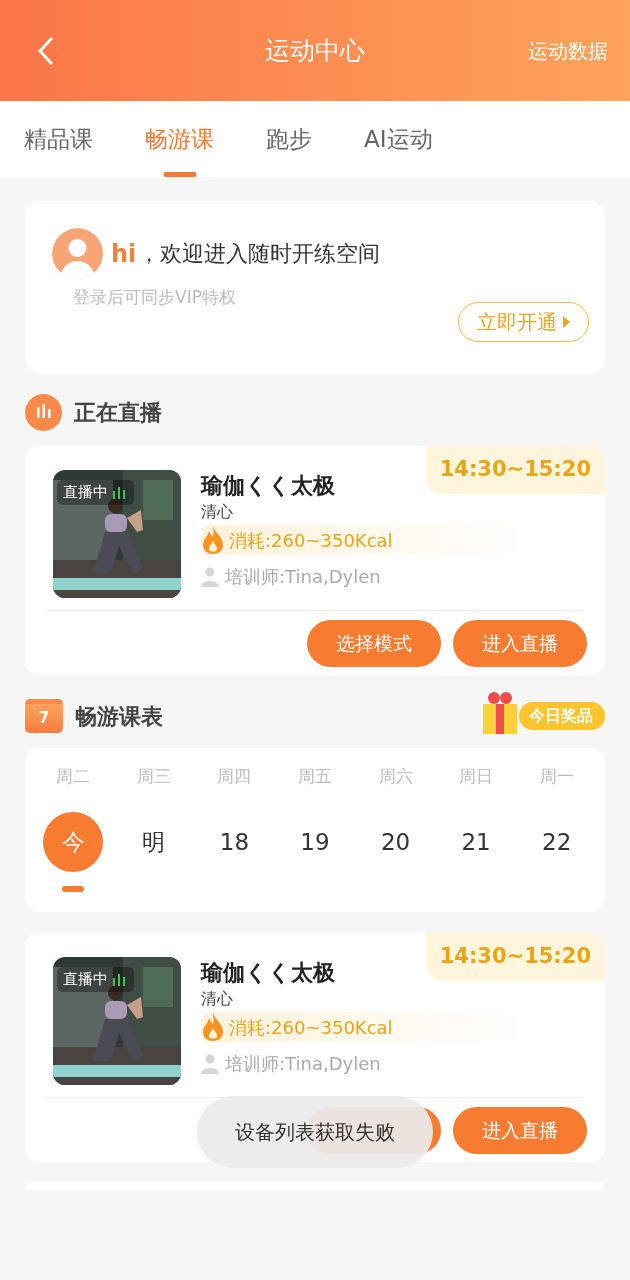  Describe the element at coordinates (476, 776) in the screenshot. I see `weekday-label: 周日` at that location.